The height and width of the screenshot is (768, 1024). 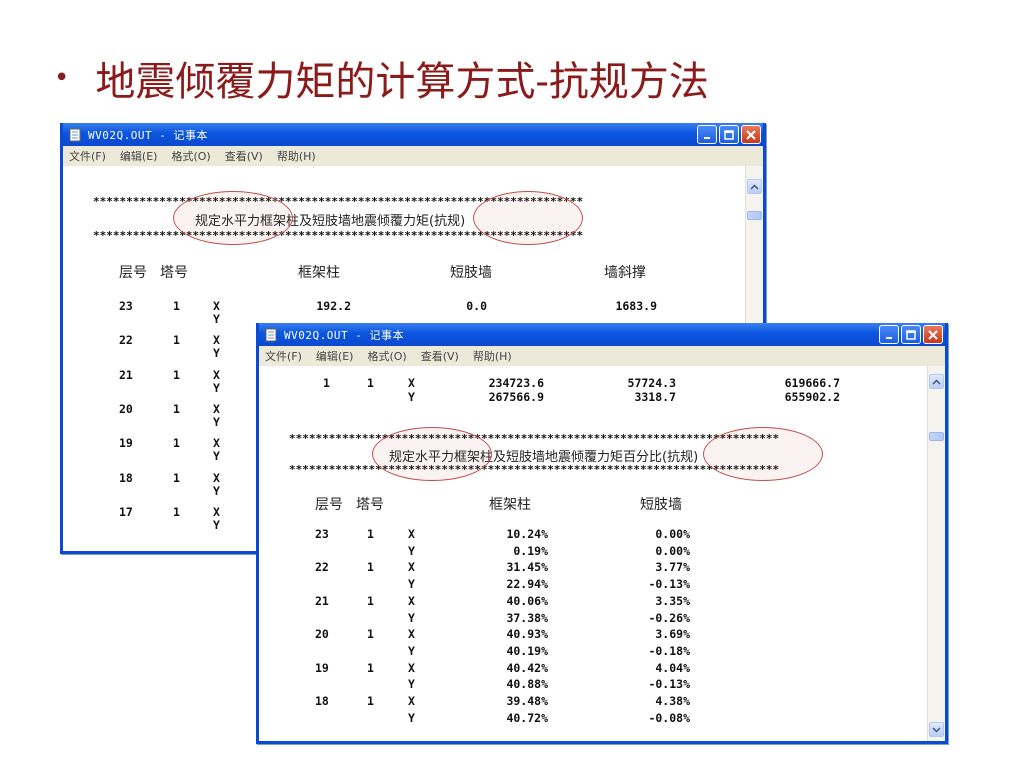 What do you see at coordinates (812, 383) in the screenshot?
I see `cell-wall-brace: 619666.7` at bounding box center [812, 383].